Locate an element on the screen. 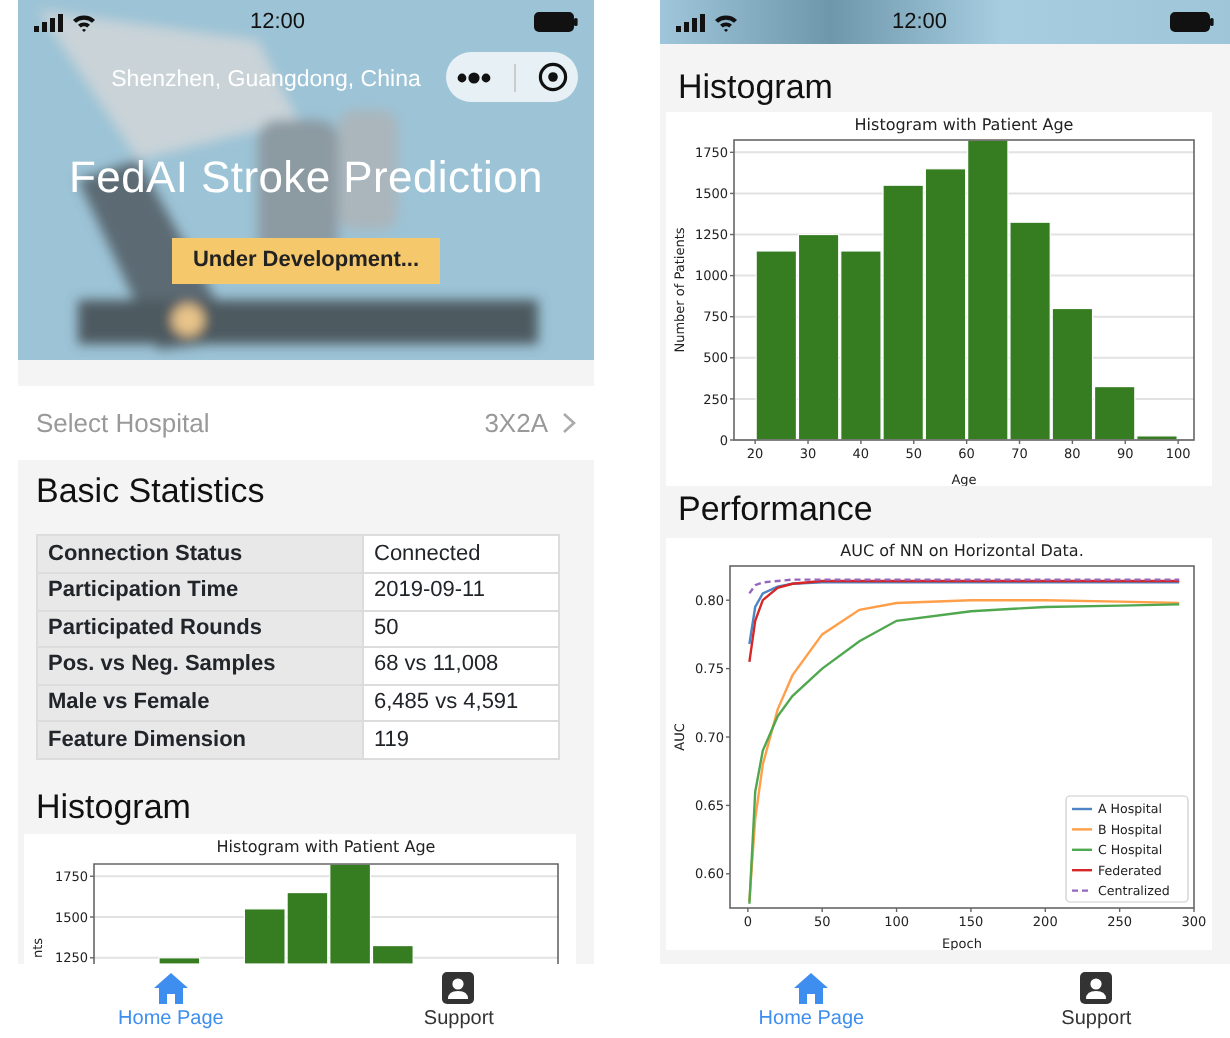 Image resolution: width=1230 pixels, height=1038 pixels. stat-label: Participation Time is located at coordinates (200, 591).